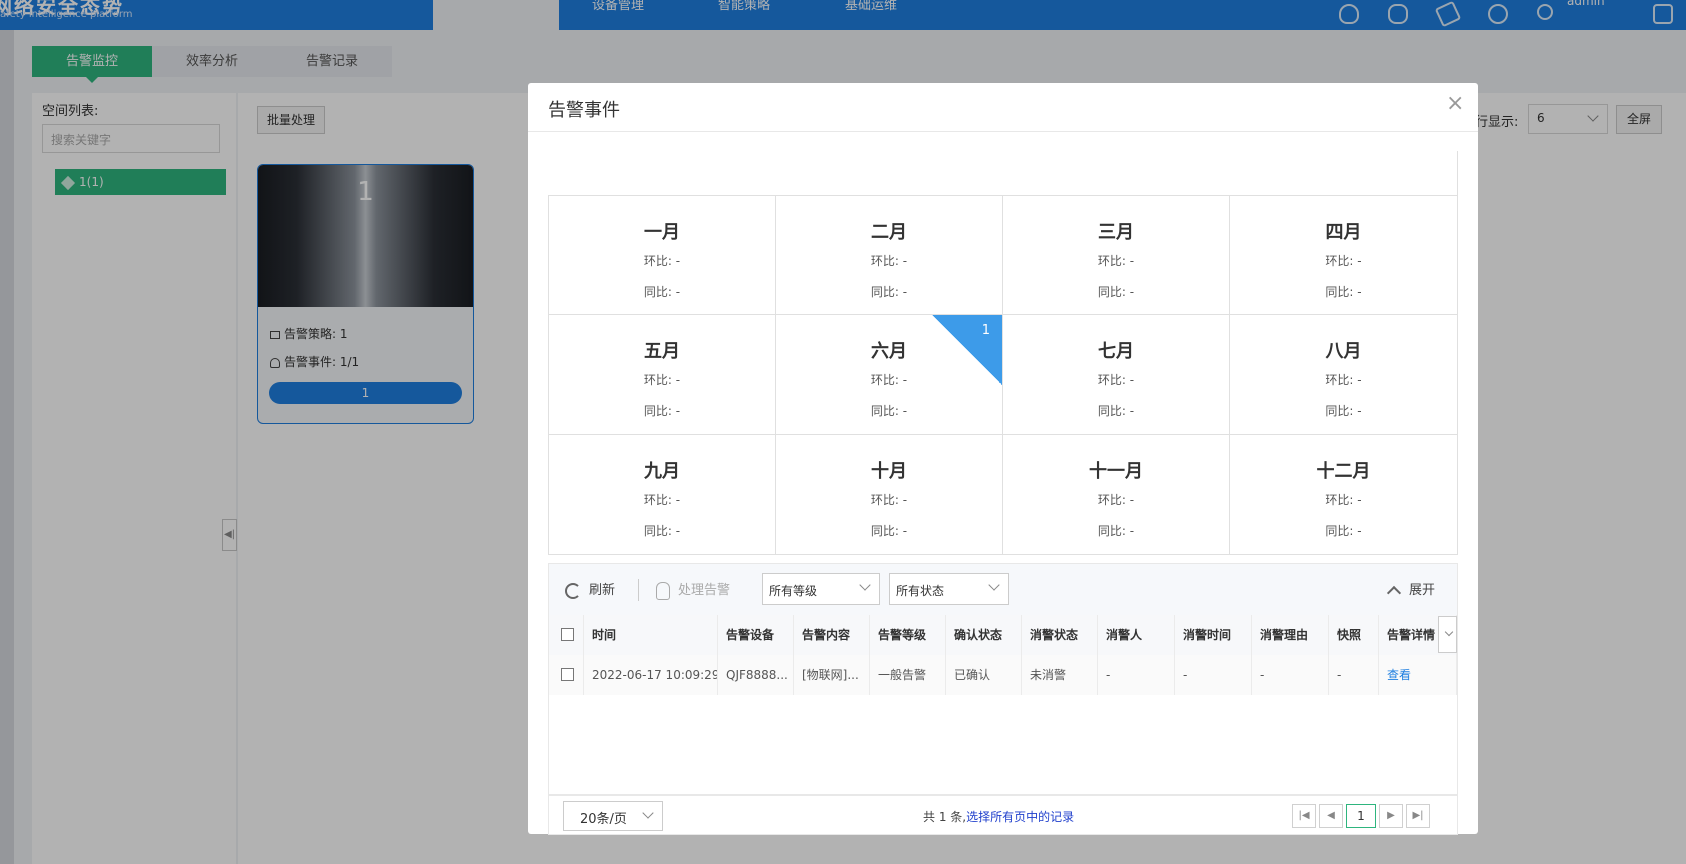 The image size is (1686, 864). What do you see at coordinates (1455, 104) in the screenshot?
I see `close-icon: ×` at bounding box center [1455, 104].